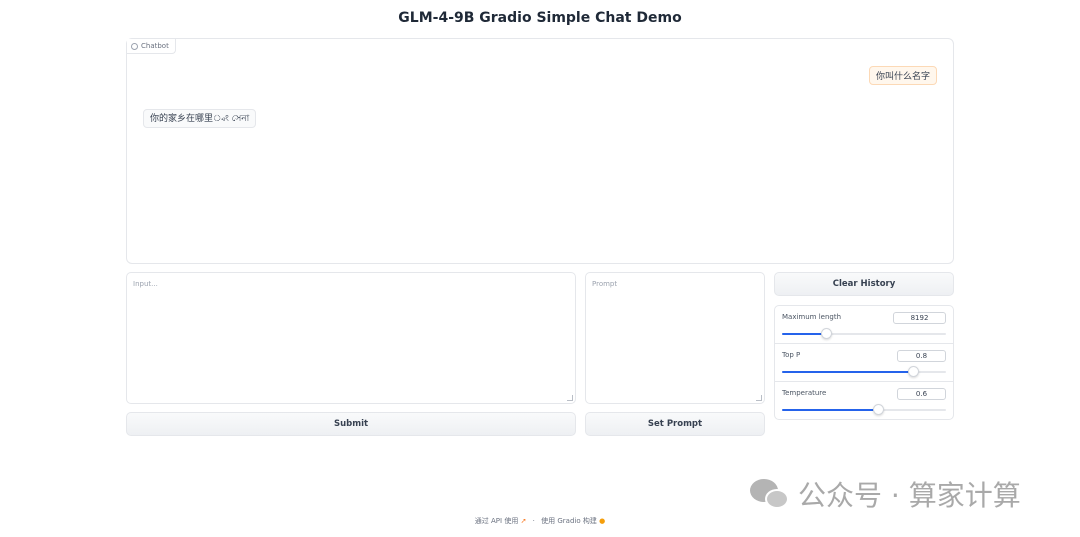  I want to click on chat-icon, so click(134, 46).